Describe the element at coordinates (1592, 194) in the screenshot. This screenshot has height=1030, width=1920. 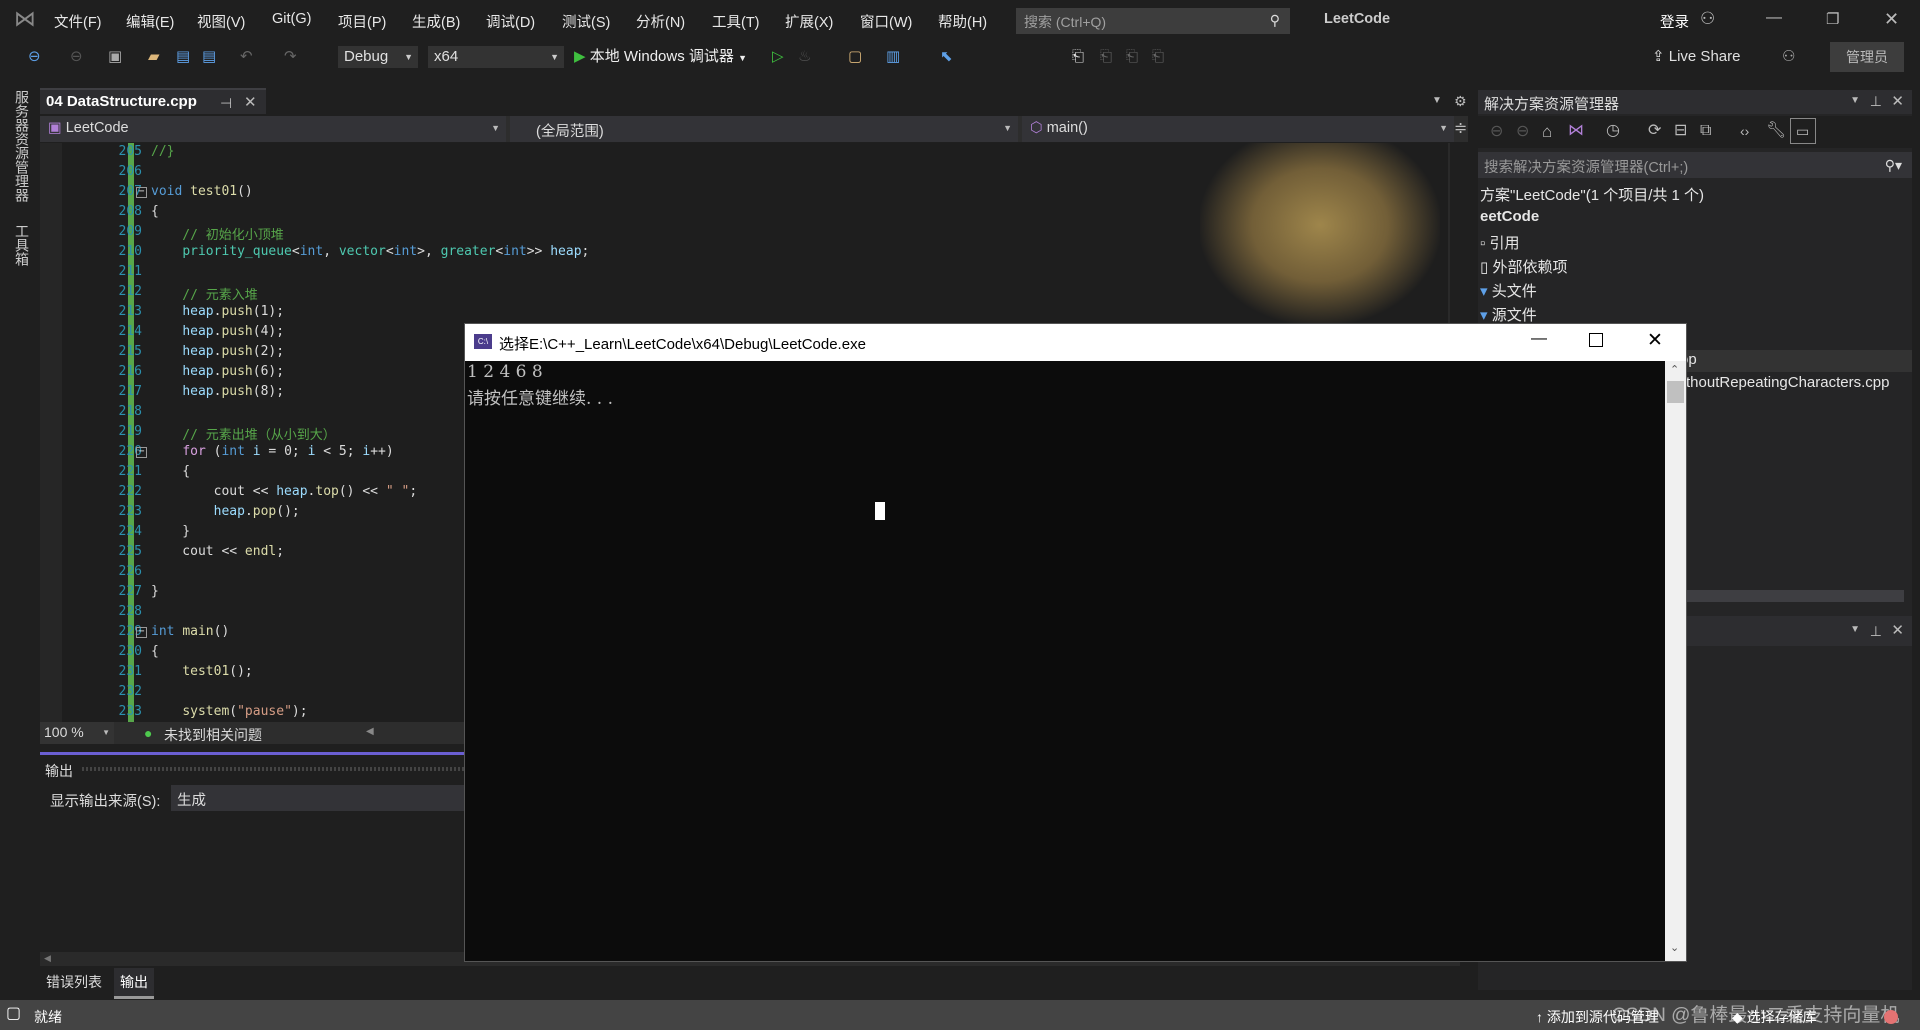
I see `tree-solution: 方案"LeetCode"(1 个项目/共 1 个)` at that location.